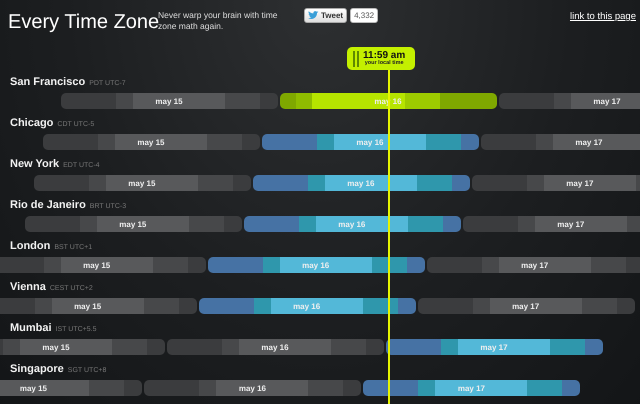  Describe the element at coordinates (31, 328) in the screenshot. I see `city-name: Mumbai` at that location.